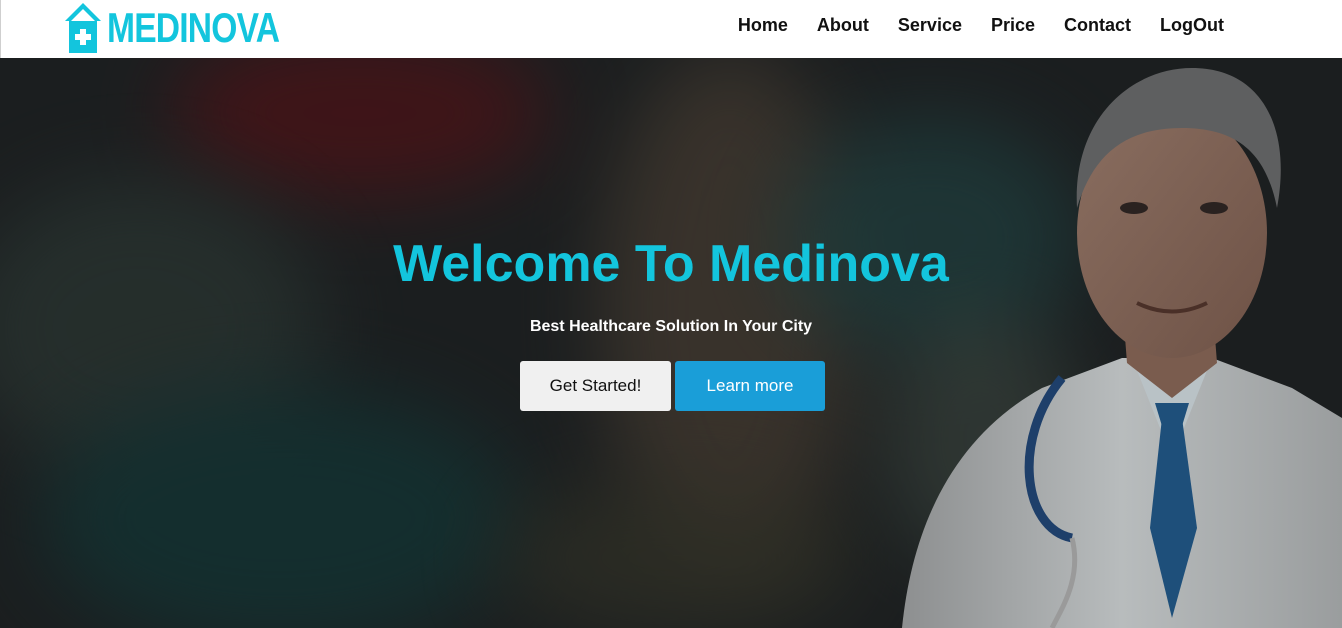  I want to click on nav-contact: Contact, so click(1097, 25).